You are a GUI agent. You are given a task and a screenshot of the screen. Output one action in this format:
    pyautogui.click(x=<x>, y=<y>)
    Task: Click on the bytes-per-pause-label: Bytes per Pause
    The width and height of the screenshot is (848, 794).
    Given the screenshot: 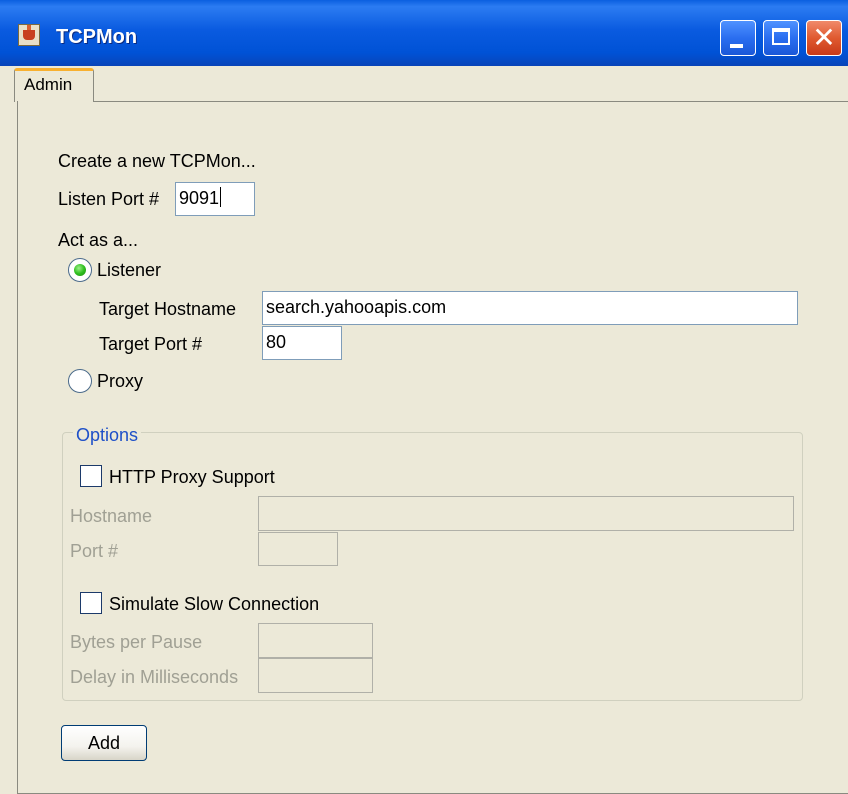 What is the action you would take?
    pyautogui.click(x=136, y=642)
    